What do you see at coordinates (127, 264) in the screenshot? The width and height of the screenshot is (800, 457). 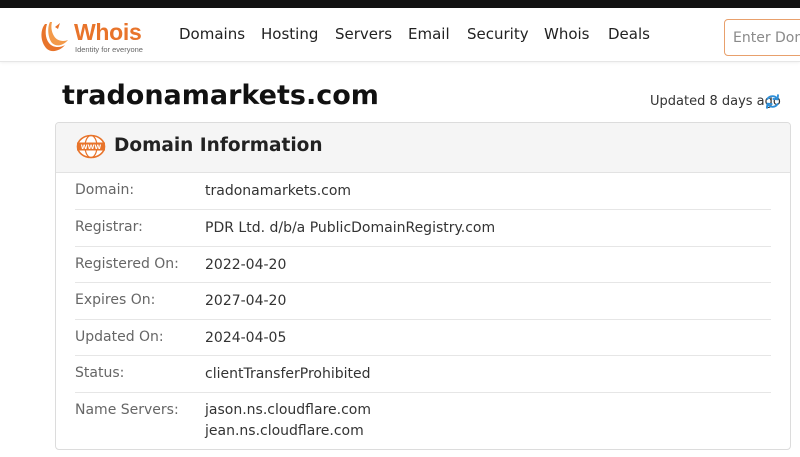 I see `row-label: Registered On:` at bounding box center [127, 264].